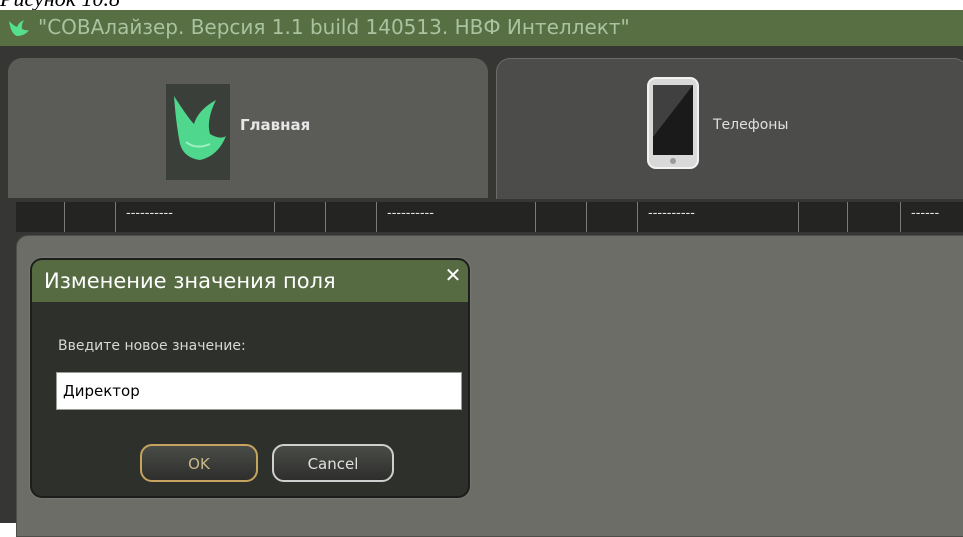 The width and height of the screenshot is (963, 537). I want to click on dialog-header: Изменение значения поля ✕, so click(250, 281).